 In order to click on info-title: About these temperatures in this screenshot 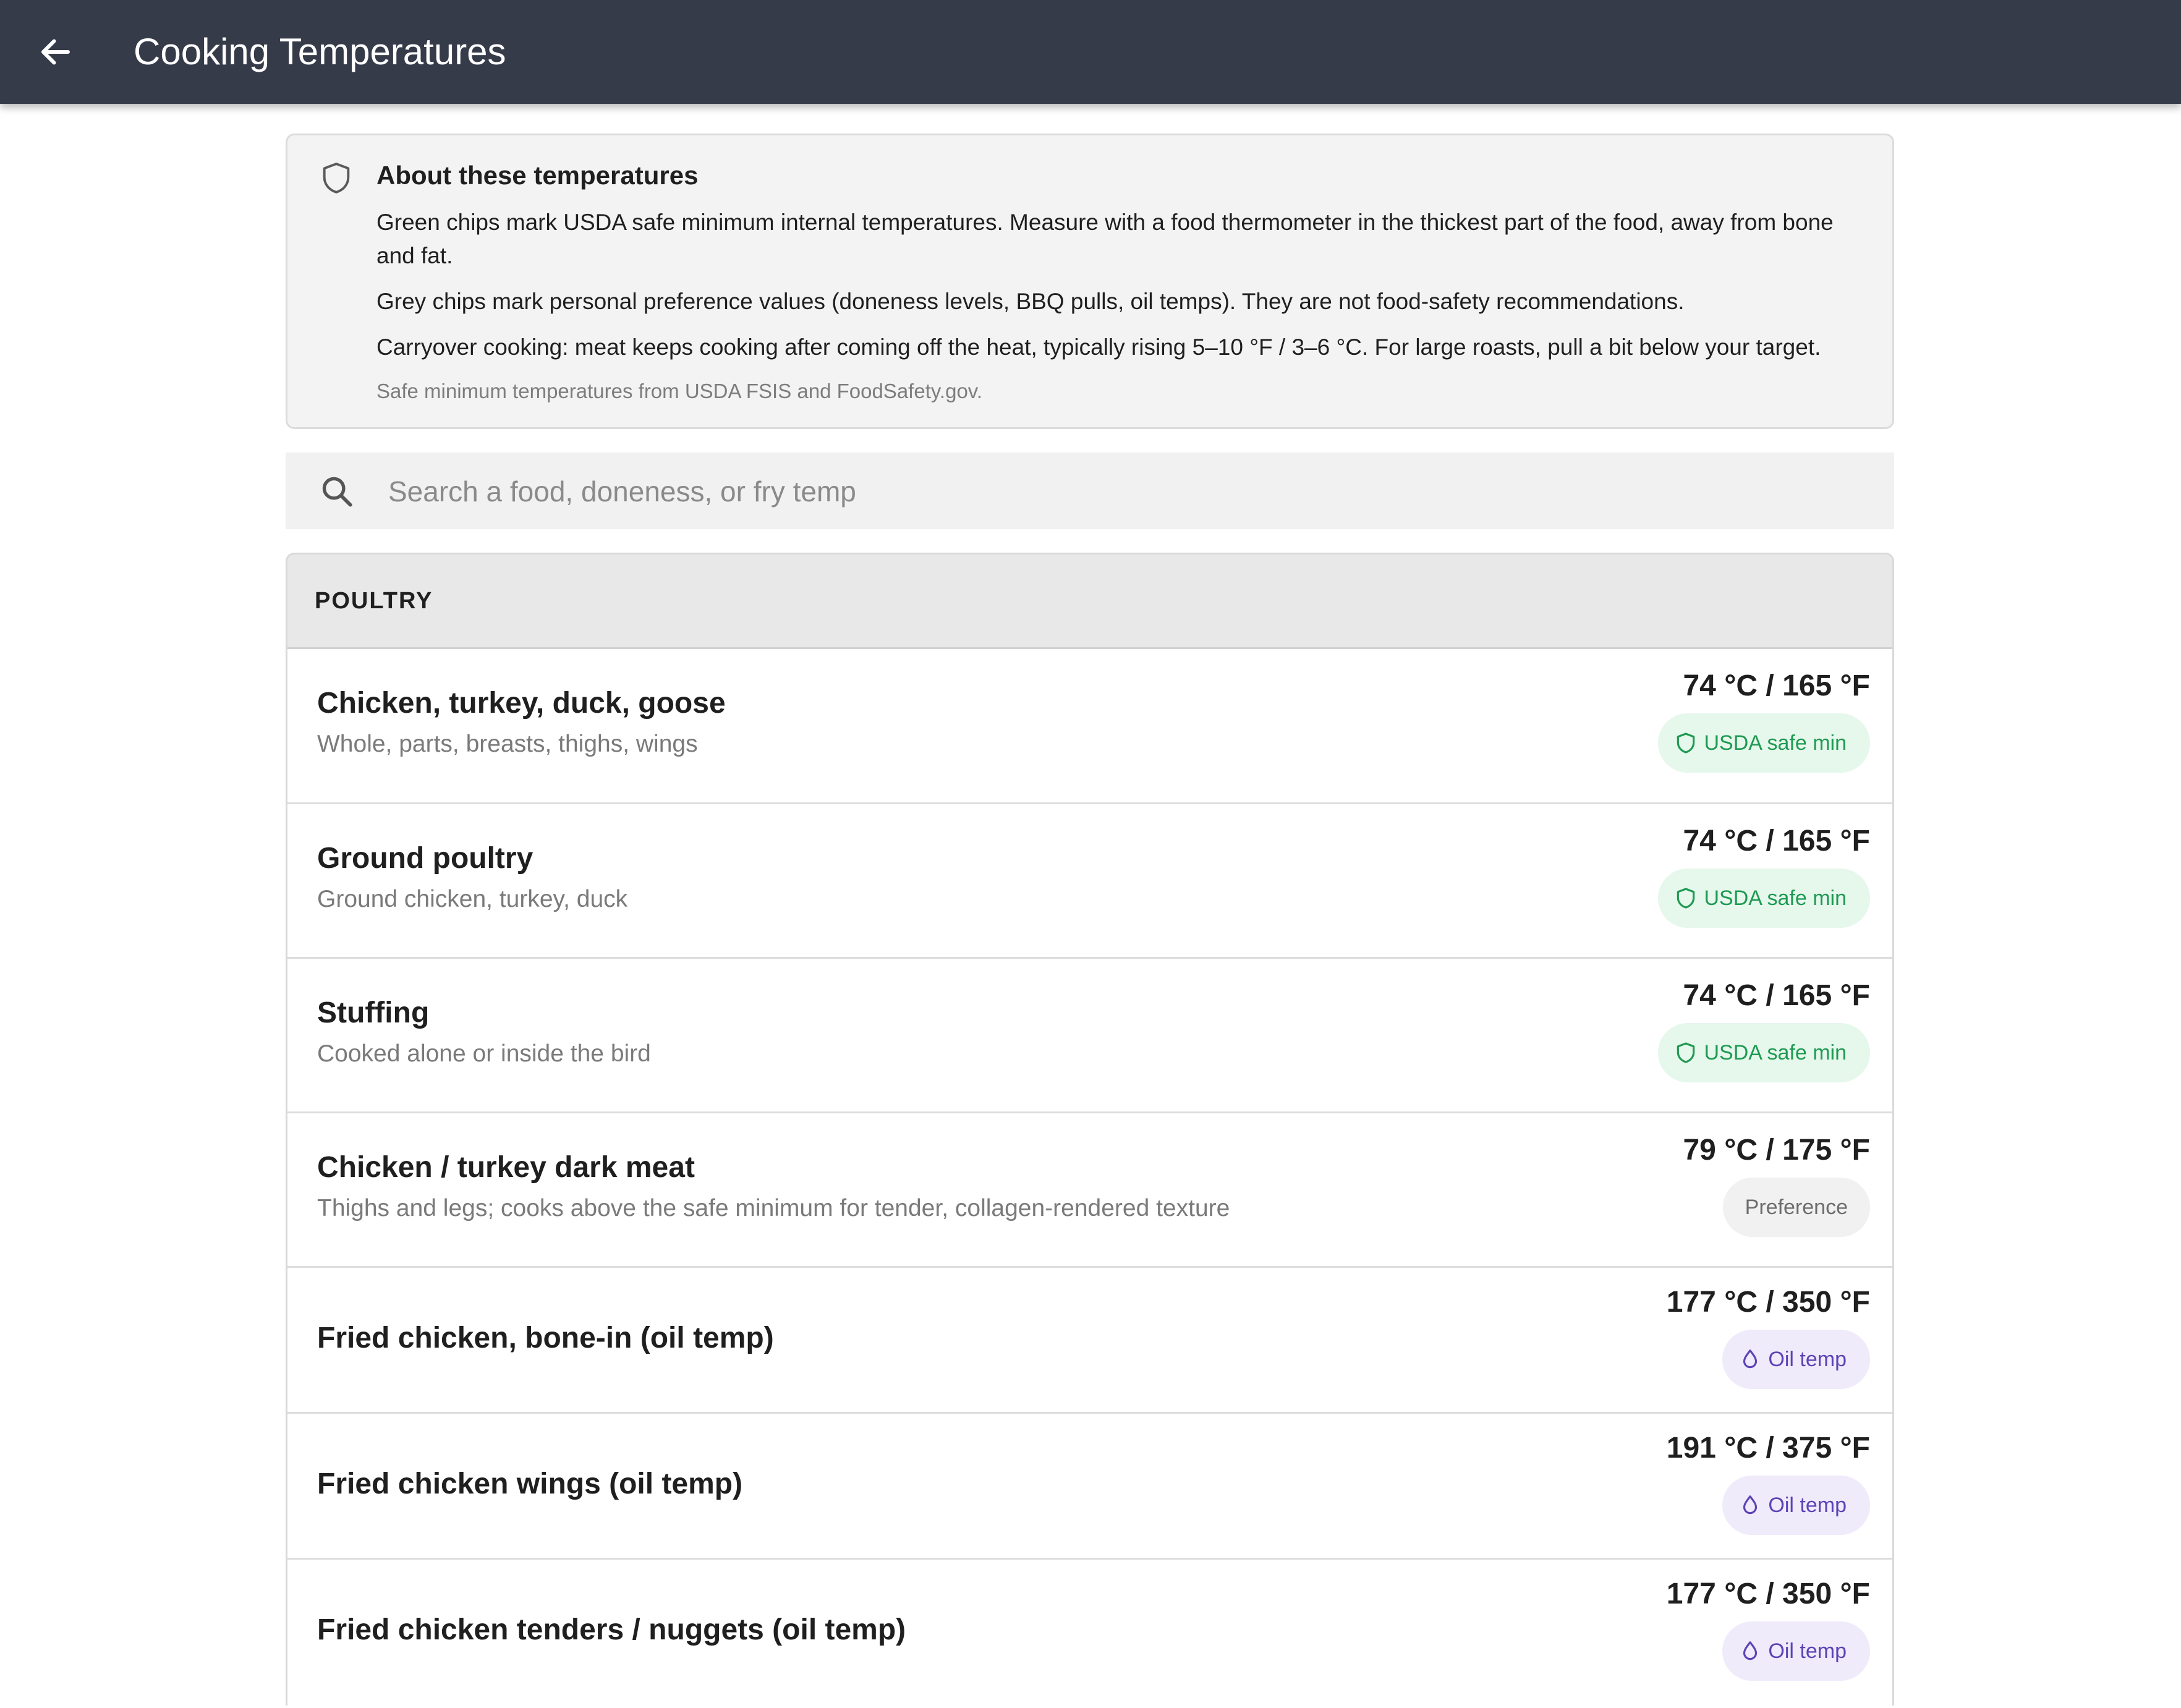, I will do `click(537, 176)`.